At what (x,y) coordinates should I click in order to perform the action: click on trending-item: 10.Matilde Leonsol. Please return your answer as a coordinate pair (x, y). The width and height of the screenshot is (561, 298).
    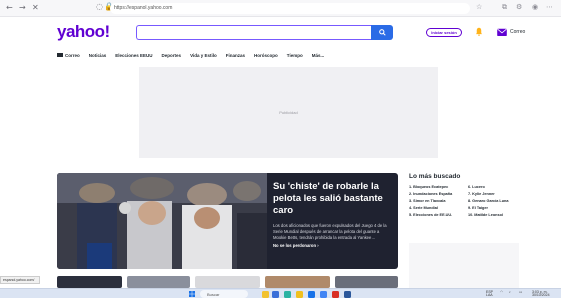
    Looking at the image, I should click on (498, 215).